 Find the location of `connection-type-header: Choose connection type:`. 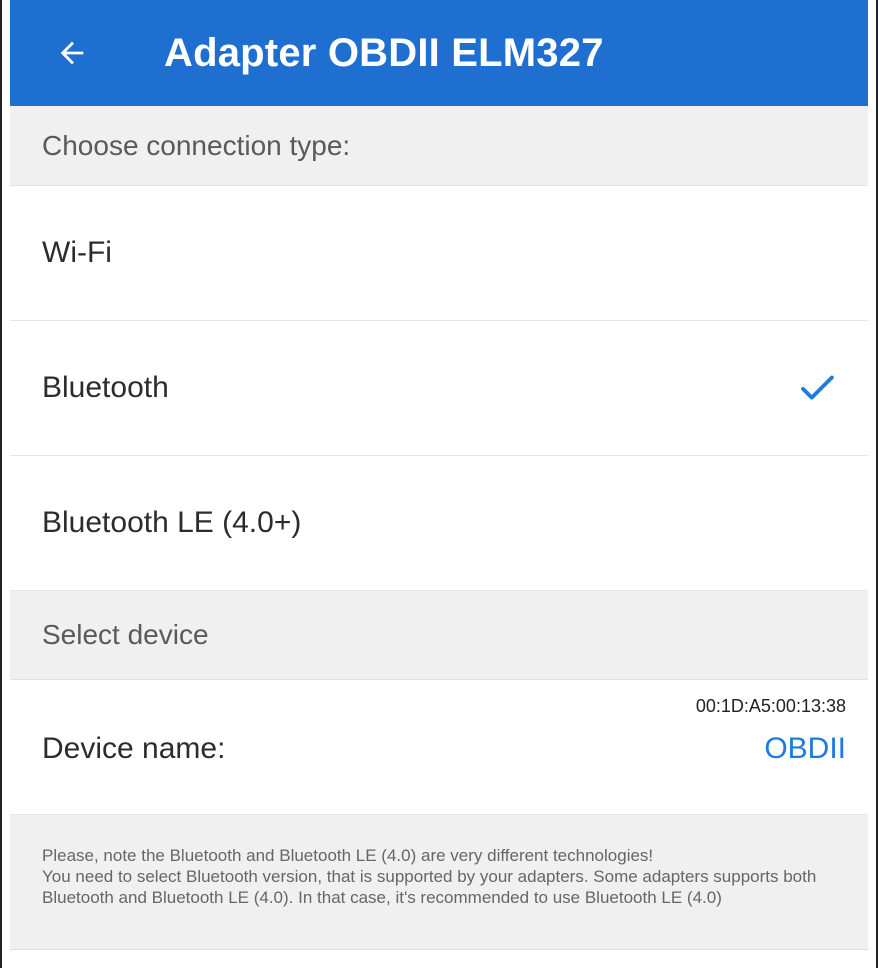

connection-type-header: Choose connection type: is located at coordinates (439, 146).